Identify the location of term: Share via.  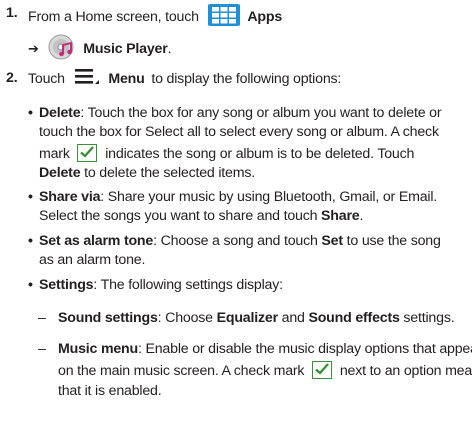
(70, 197).